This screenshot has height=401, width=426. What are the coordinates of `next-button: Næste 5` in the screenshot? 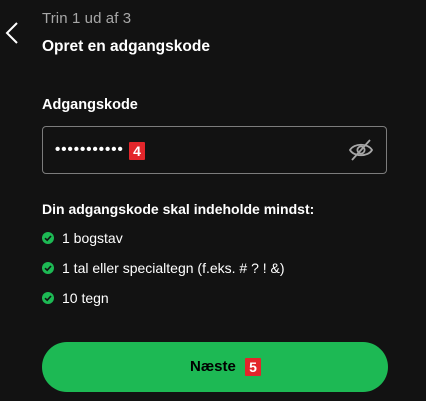 It's located at (215, 367).